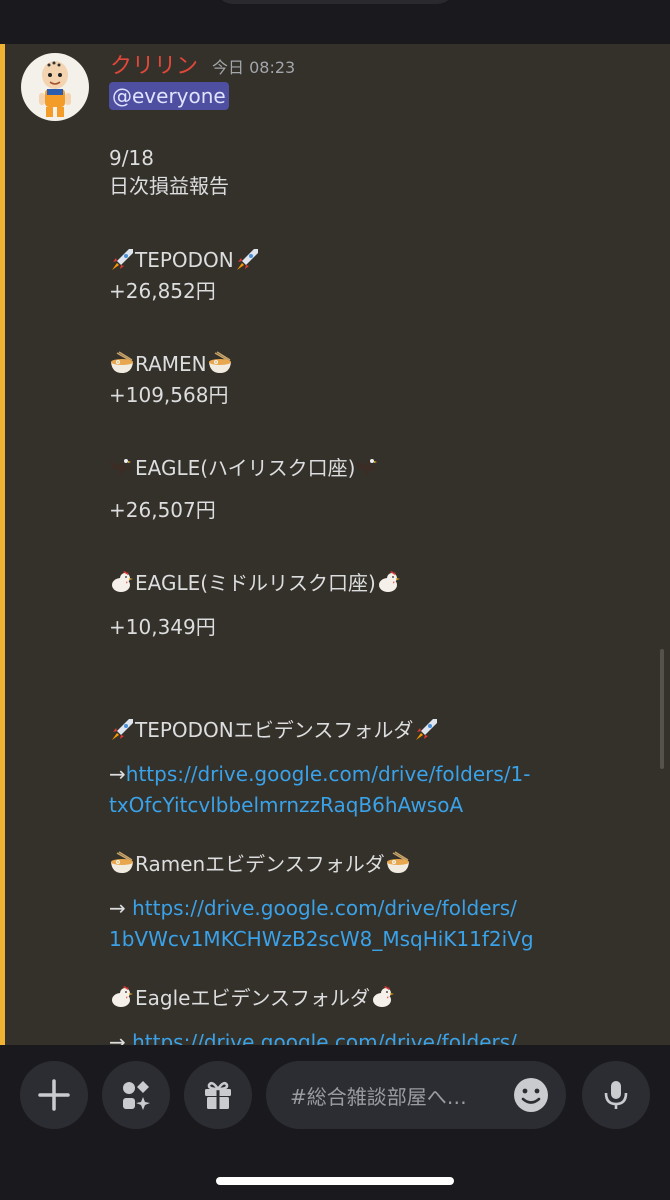 Image resolution: width=670 pixels, height=1200 pixels. Describe the element at coordinates (131, 158) in the screenshot. I see `report-date: 9/18` at that location.